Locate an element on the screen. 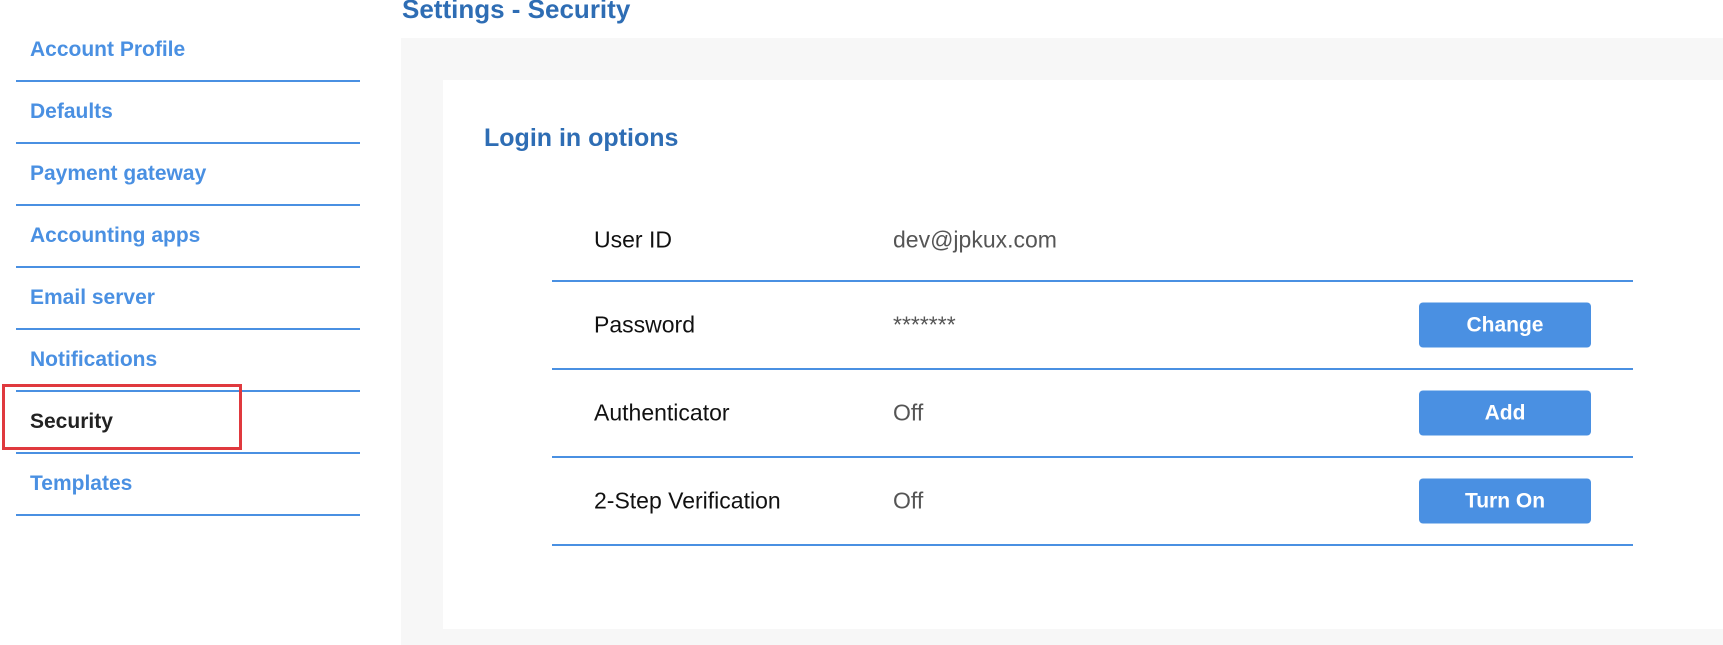 This screenshot has height=645, width=1723. sidebar-item-payment-gateway: Payment gateway is located at coordinates (188, 175).